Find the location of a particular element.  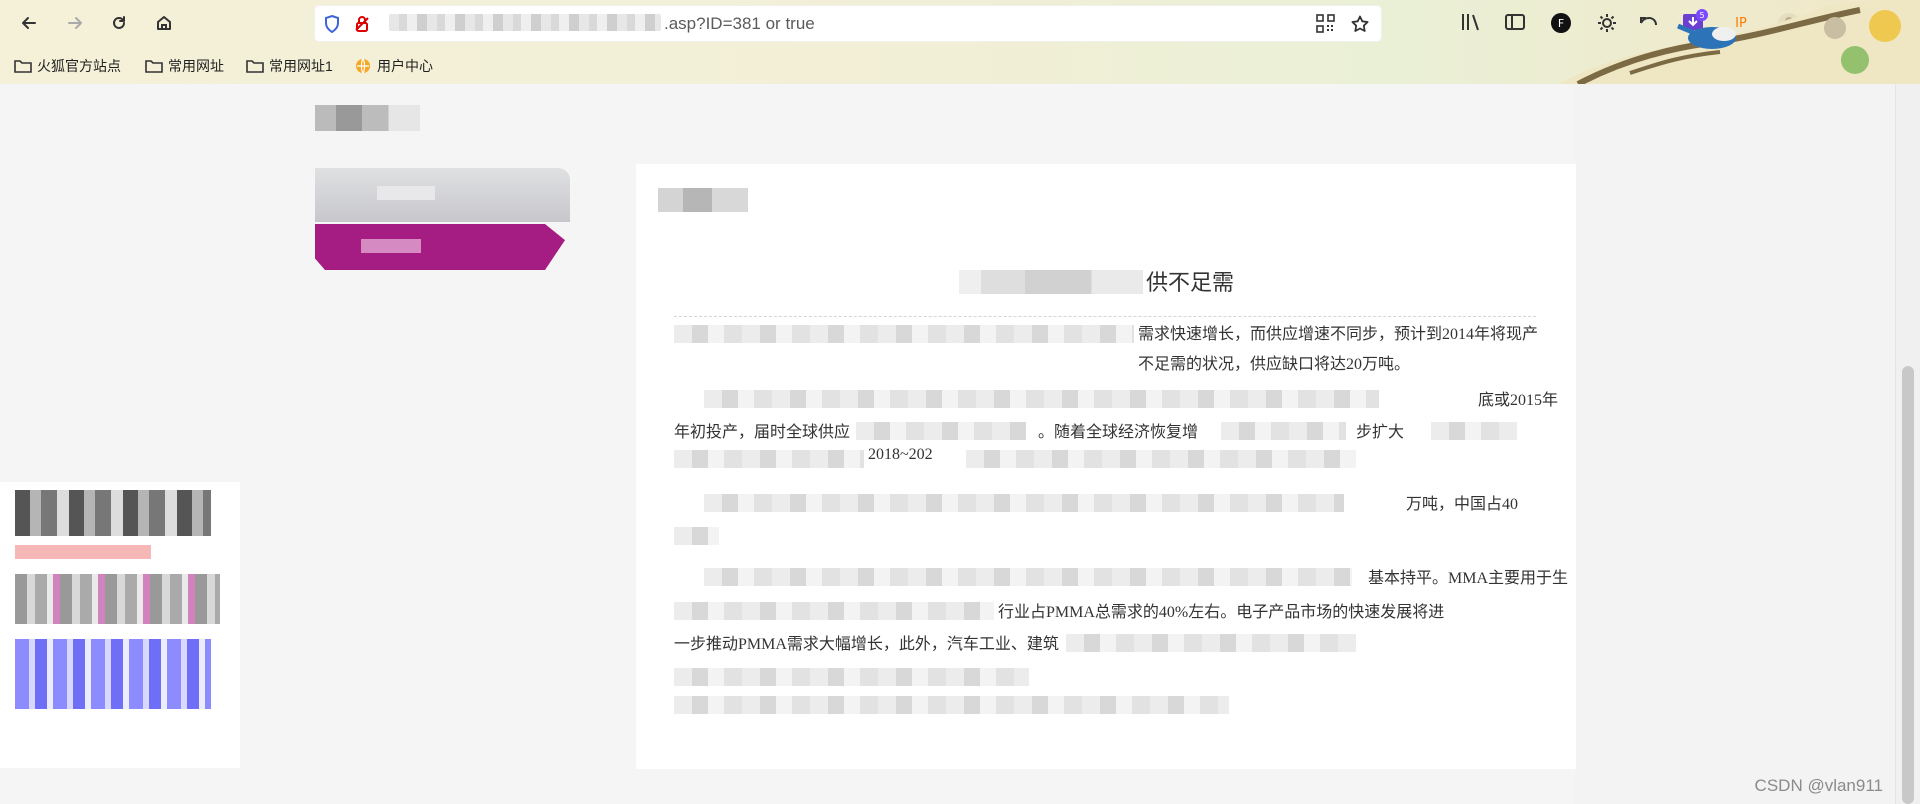

download-extension-icon: 5 is located at coordinates (1695, 22).